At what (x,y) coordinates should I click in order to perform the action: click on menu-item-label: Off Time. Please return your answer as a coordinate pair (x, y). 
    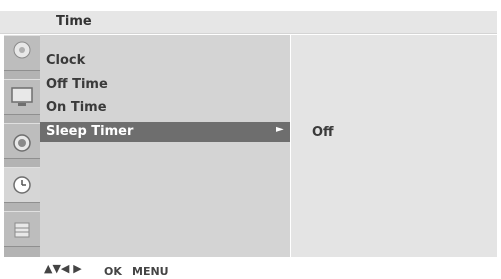
    Looking at the image, I should click on (77, 84).